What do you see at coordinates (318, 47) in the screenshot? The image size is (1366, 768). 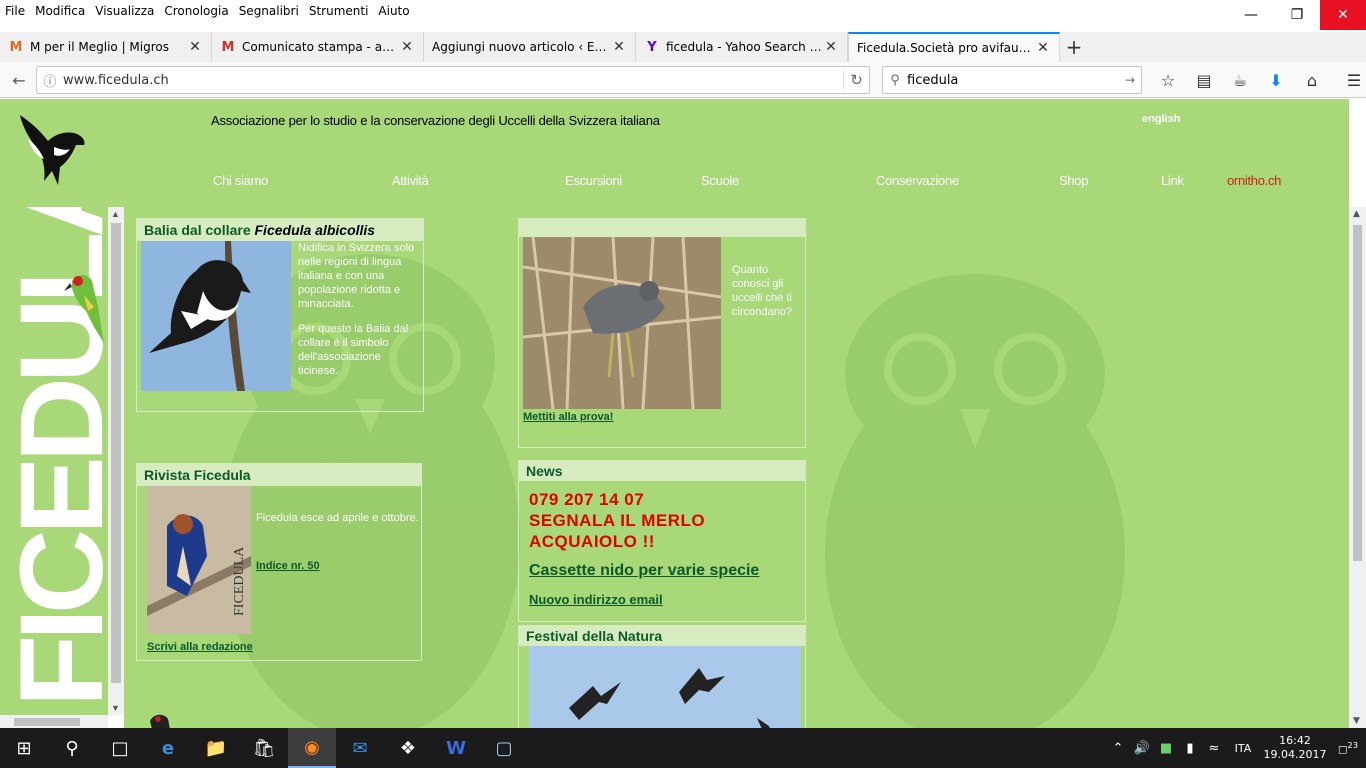 I see `tab-gmail: M Comunicato stampa - ass... ✕` at bounding box center [318, 47].